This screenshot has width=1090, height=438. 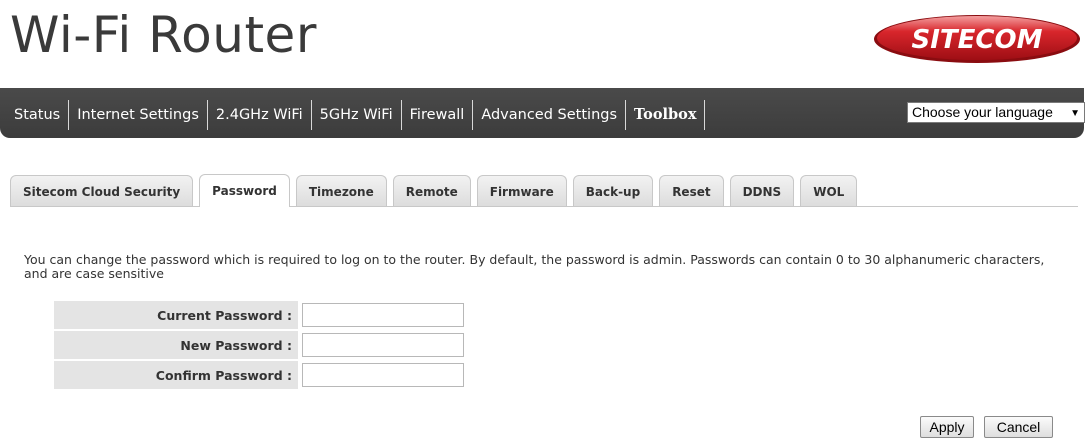 What do you see at coordinates (691, 191) in the screenshot?
I see `tab-reset: Reset` at bounding box center [691, 191].